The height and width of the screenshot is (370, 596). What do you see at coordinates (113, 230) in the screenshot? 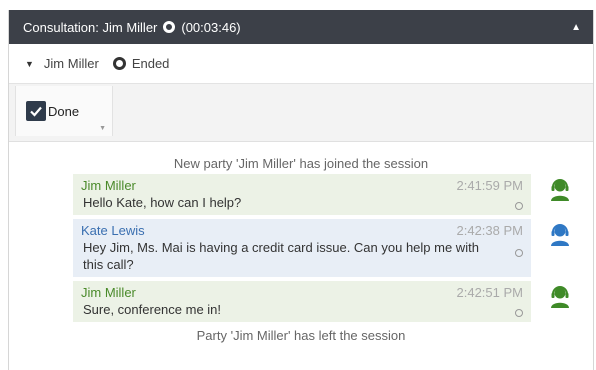
I see `message-sender: Kate Lewis` at bounding box center [113, 230].